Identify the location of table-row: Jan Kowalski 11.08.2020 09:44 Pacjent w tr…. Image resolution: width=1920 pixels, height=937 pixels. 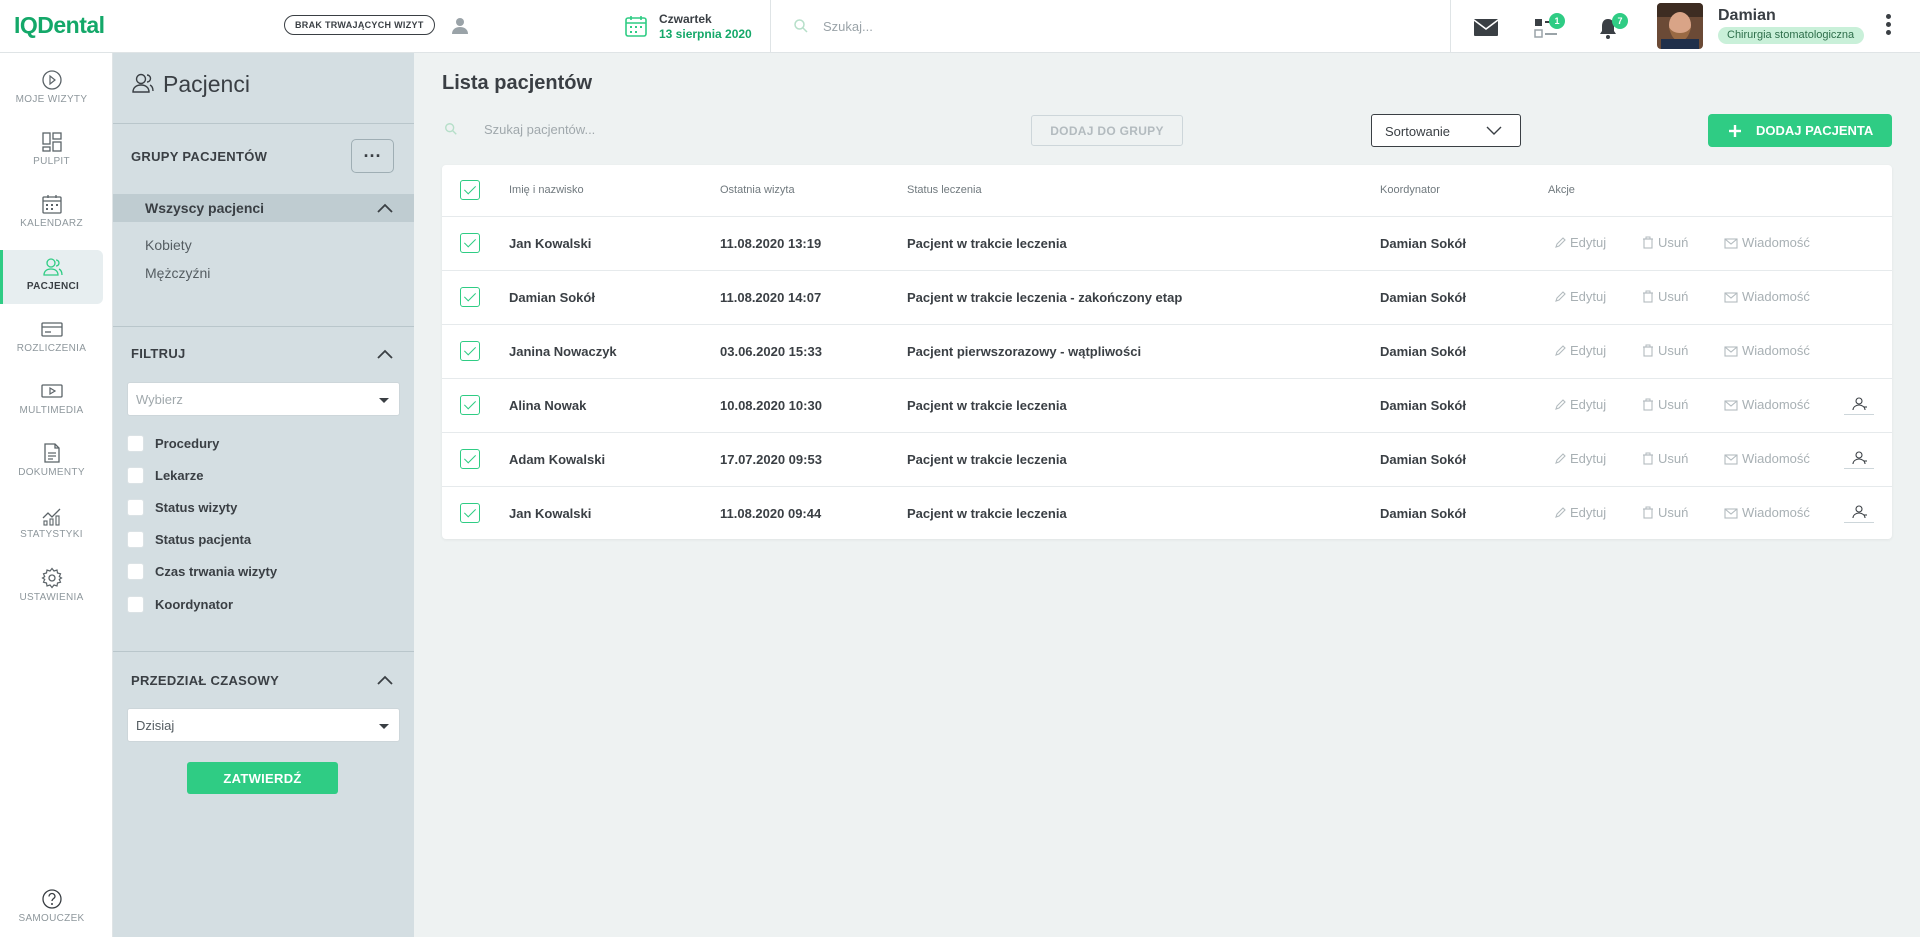
(1167, 514).